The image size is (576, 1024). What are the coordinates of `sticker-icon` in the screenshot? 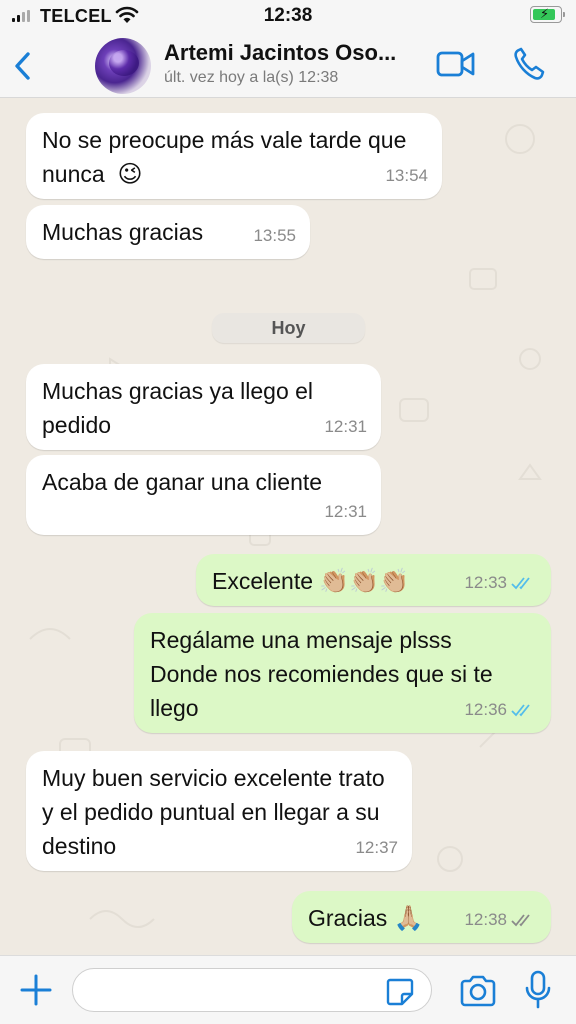 It's located at (400, 992).